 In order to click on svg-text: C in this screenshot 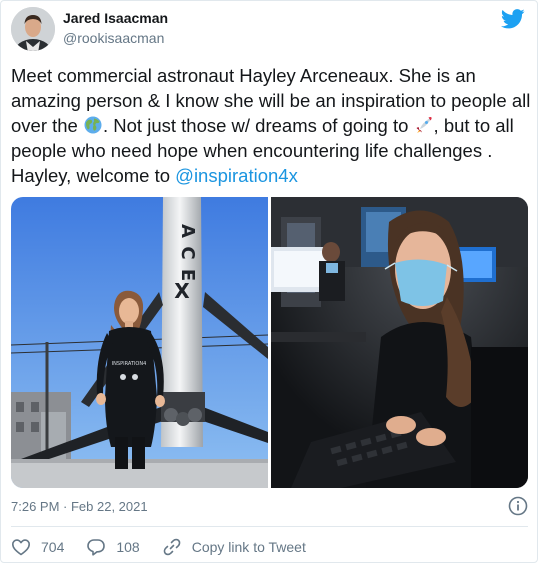, I will do `click(187, 252)`.